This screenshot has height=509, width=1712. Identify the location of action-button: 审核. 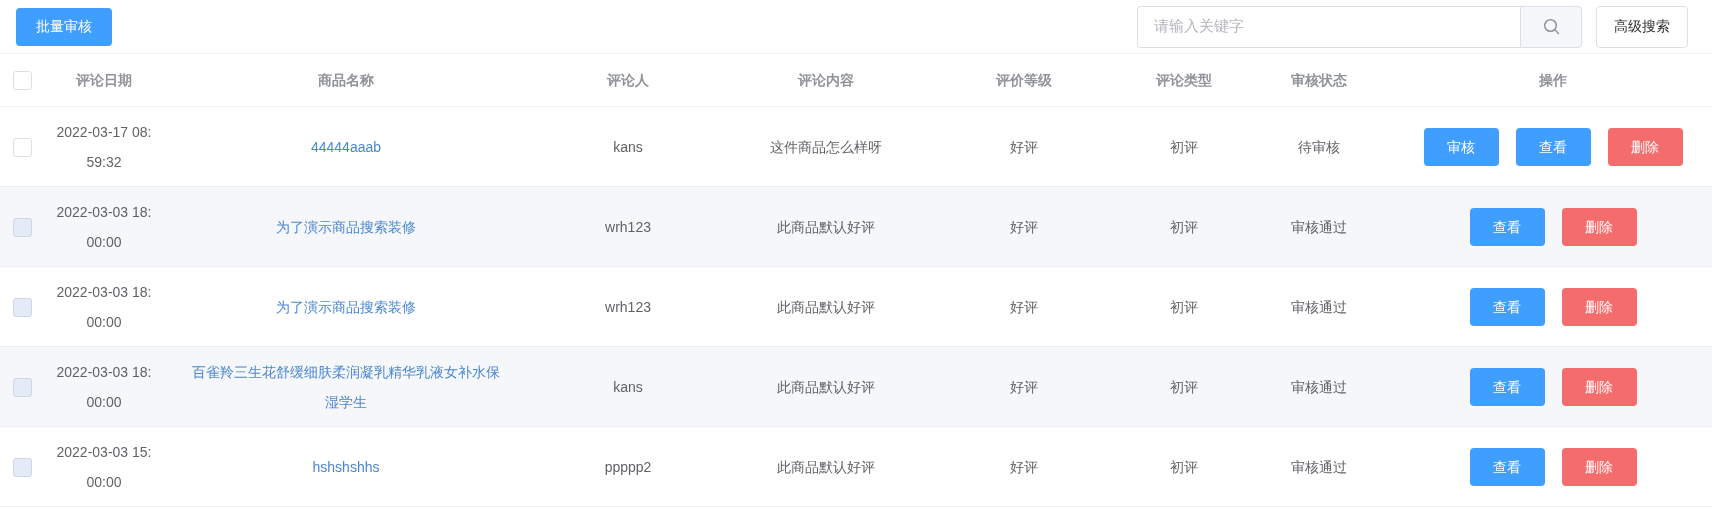
(1461, 146).